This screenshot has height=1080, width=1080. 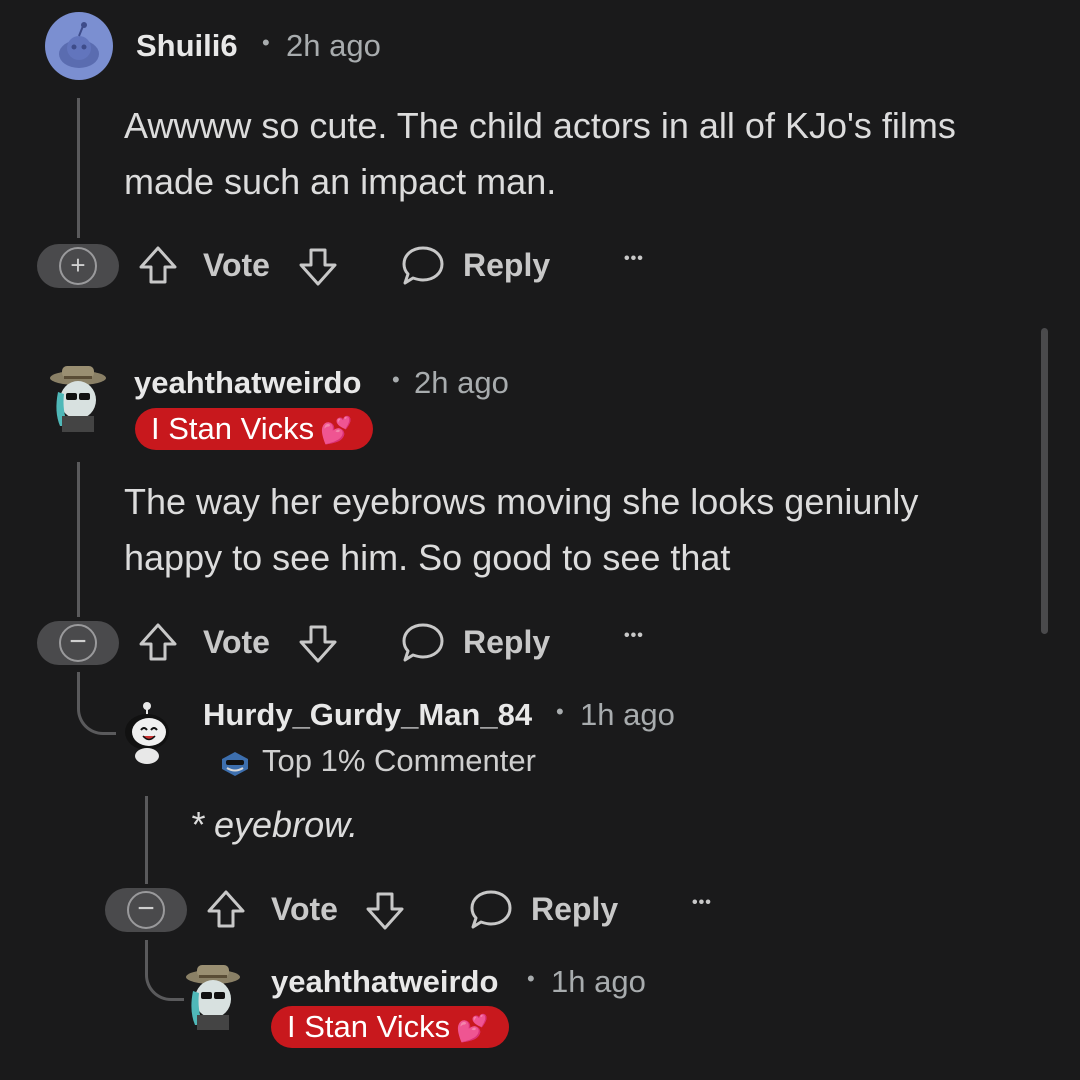 I want to click on comment-username: Shuili6, so click(x=187, y=46).